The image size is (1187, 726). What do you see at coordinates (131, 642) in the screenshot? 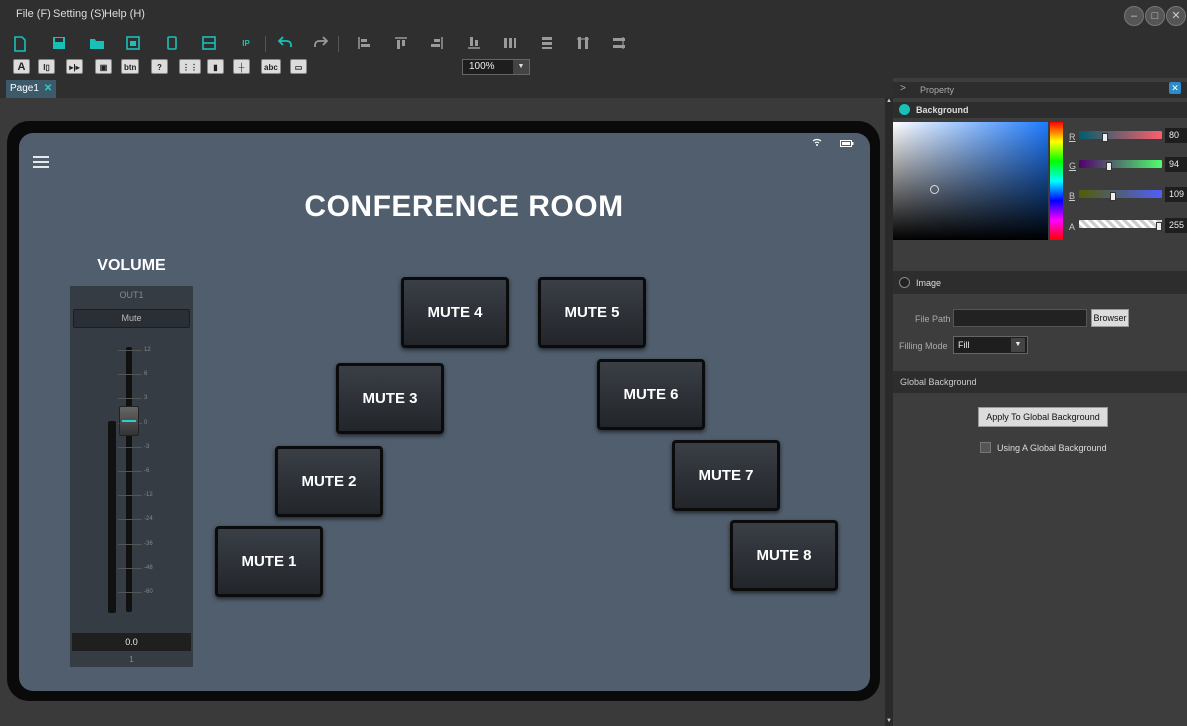
I see `volume-value: 0.0` at bounding box center [131, 642].